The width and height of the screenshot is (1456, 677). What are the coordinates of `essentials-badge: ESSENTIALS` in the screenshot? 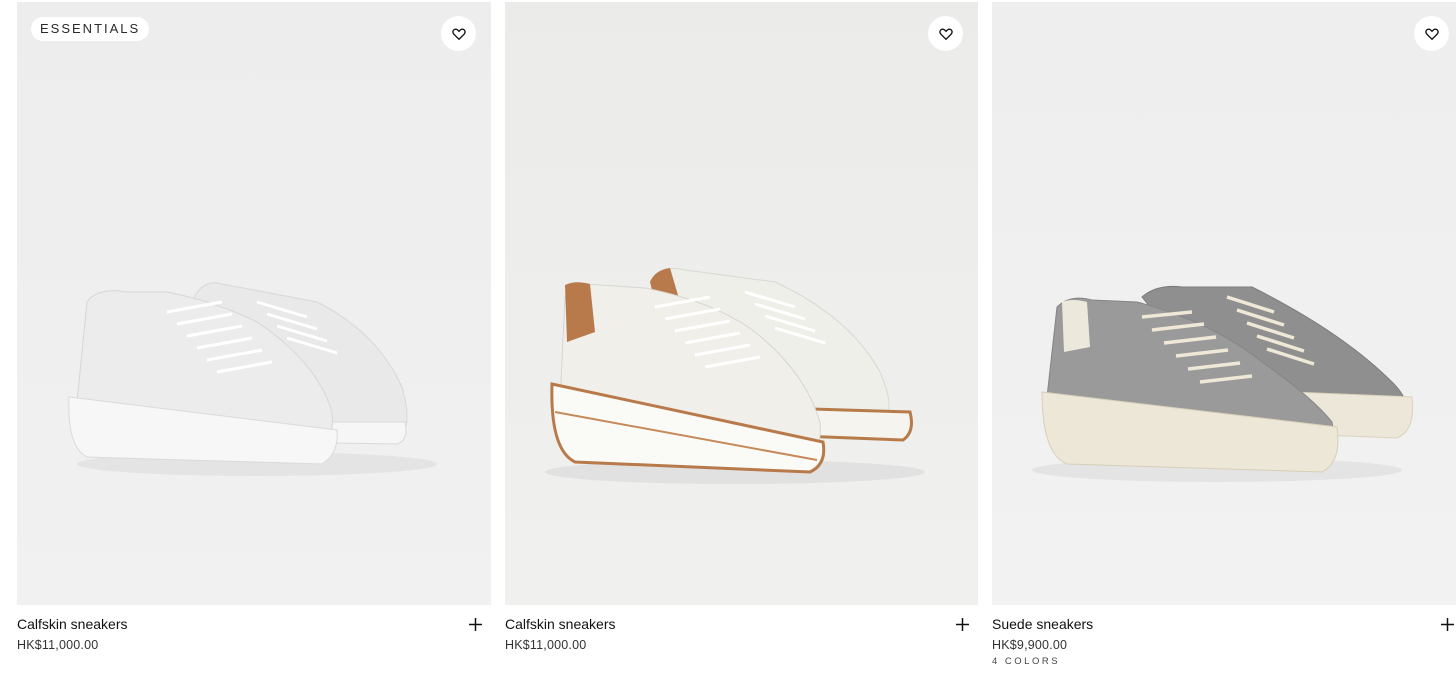 It's located at (90, 29).